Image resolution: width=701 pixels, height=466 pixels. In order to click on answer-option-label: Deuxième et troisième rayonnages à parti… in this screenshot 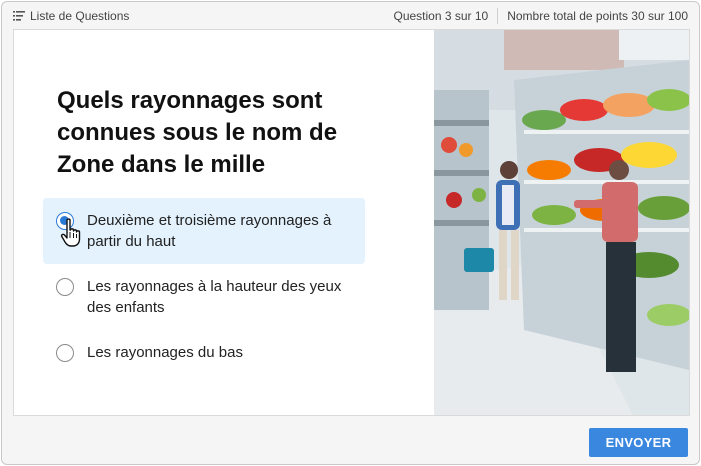, I will do `click(209, 231)`.